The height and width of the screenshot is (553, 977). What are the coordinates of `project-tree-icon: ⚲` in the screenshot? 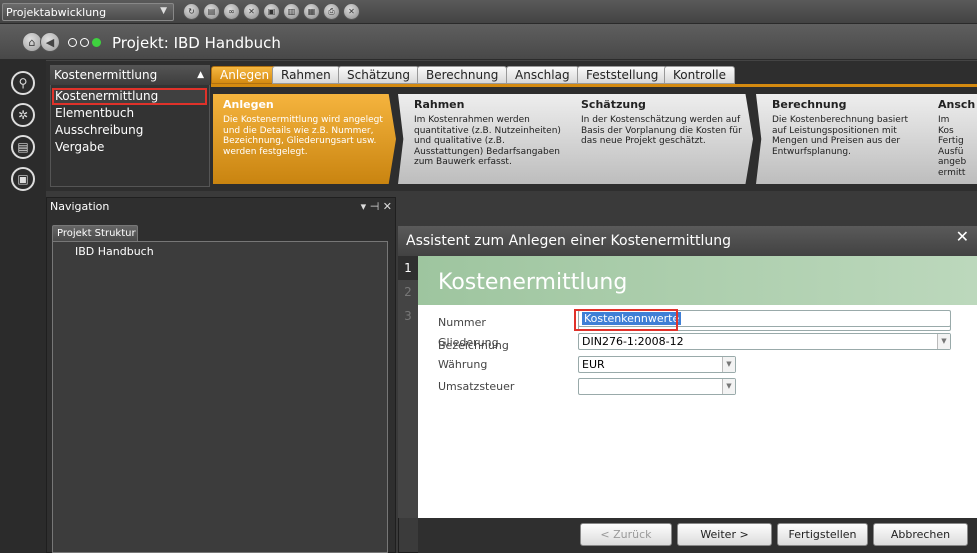 It's located at (23, 83).